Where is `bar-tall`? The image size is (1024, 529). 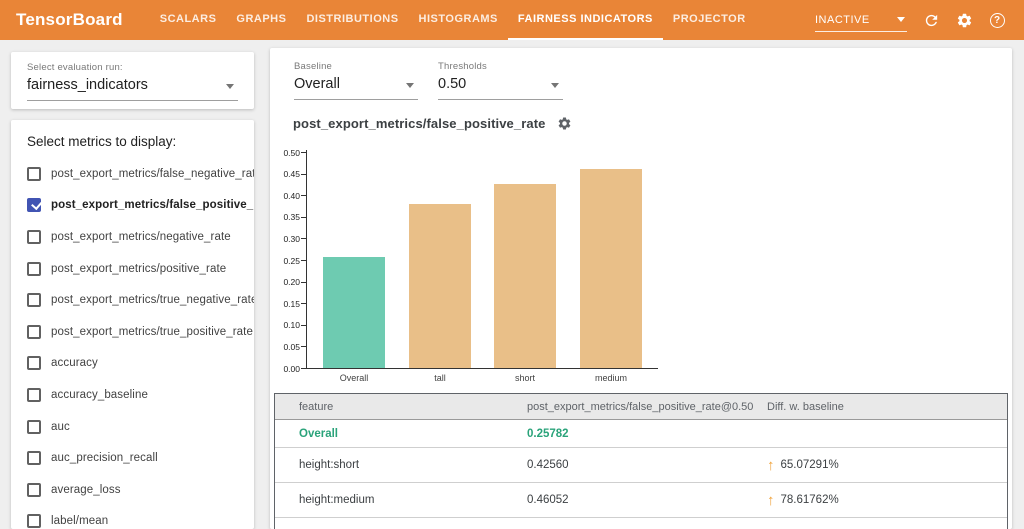 bar-tall is located at coordinates (440, 285).